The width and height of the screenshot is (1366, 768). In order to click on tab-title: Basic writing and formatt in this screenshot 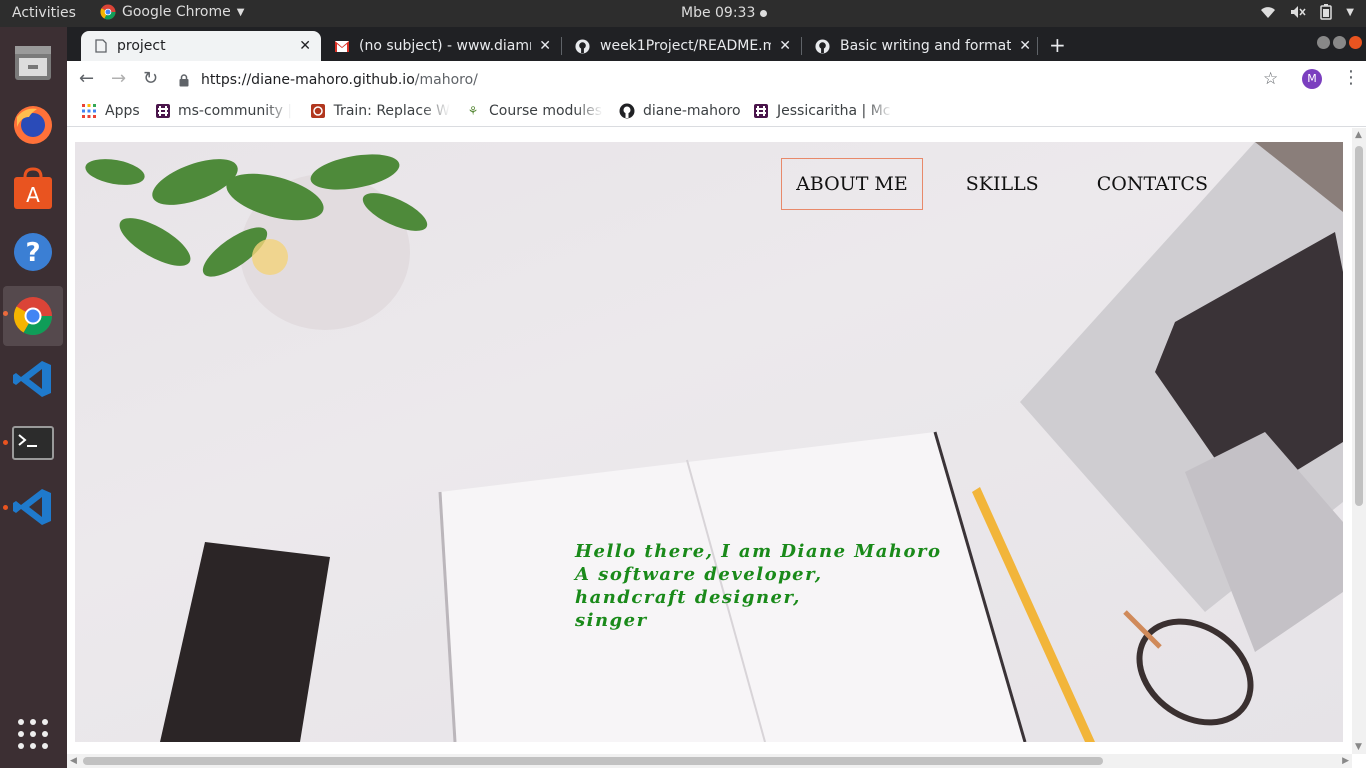, I will do `click(926, 46)`.